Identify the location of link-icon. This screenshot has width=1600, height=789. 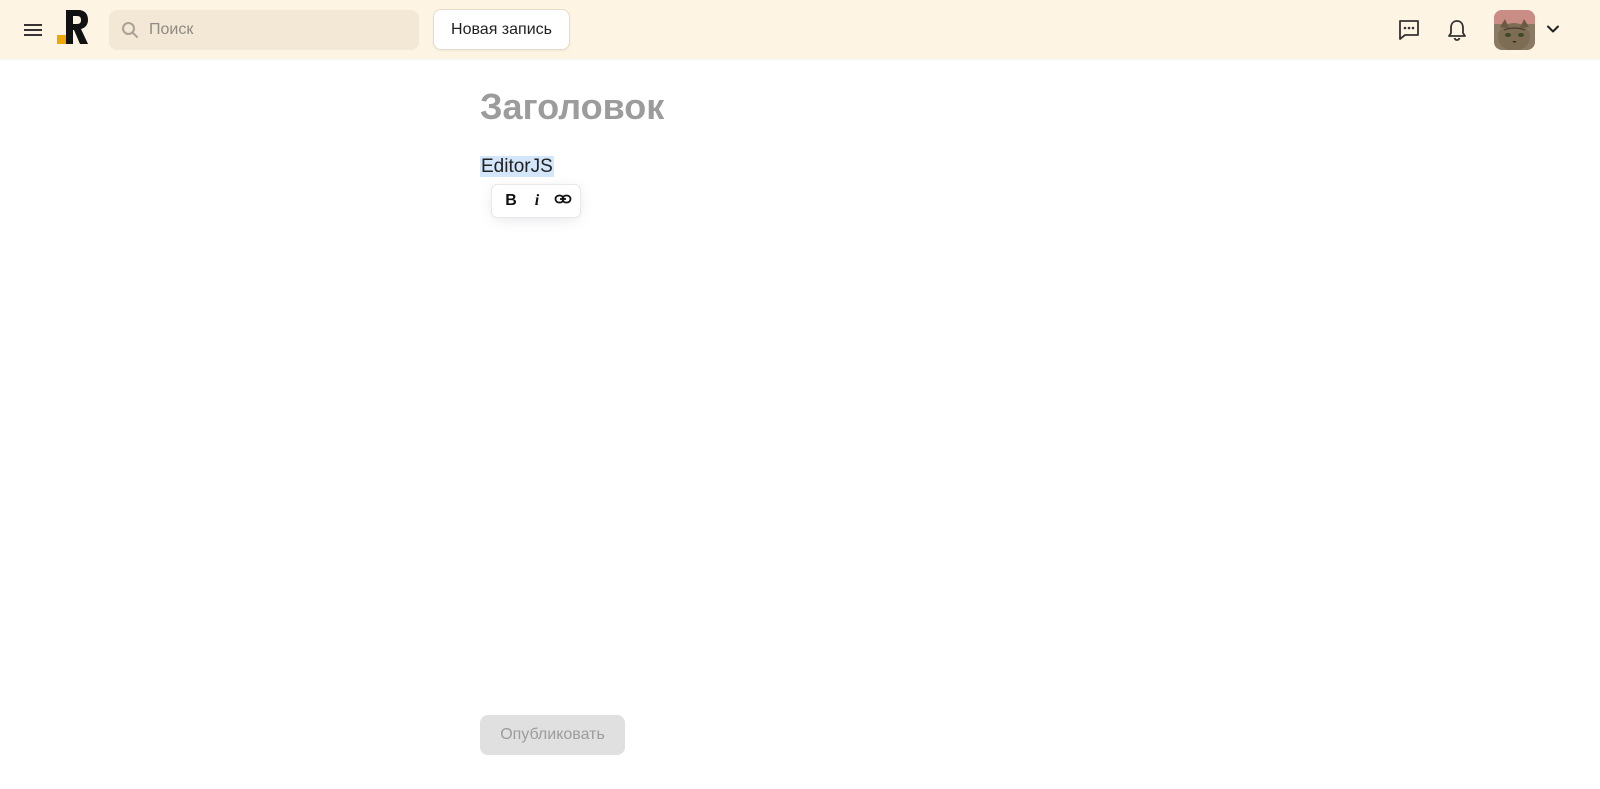
(563, 201).